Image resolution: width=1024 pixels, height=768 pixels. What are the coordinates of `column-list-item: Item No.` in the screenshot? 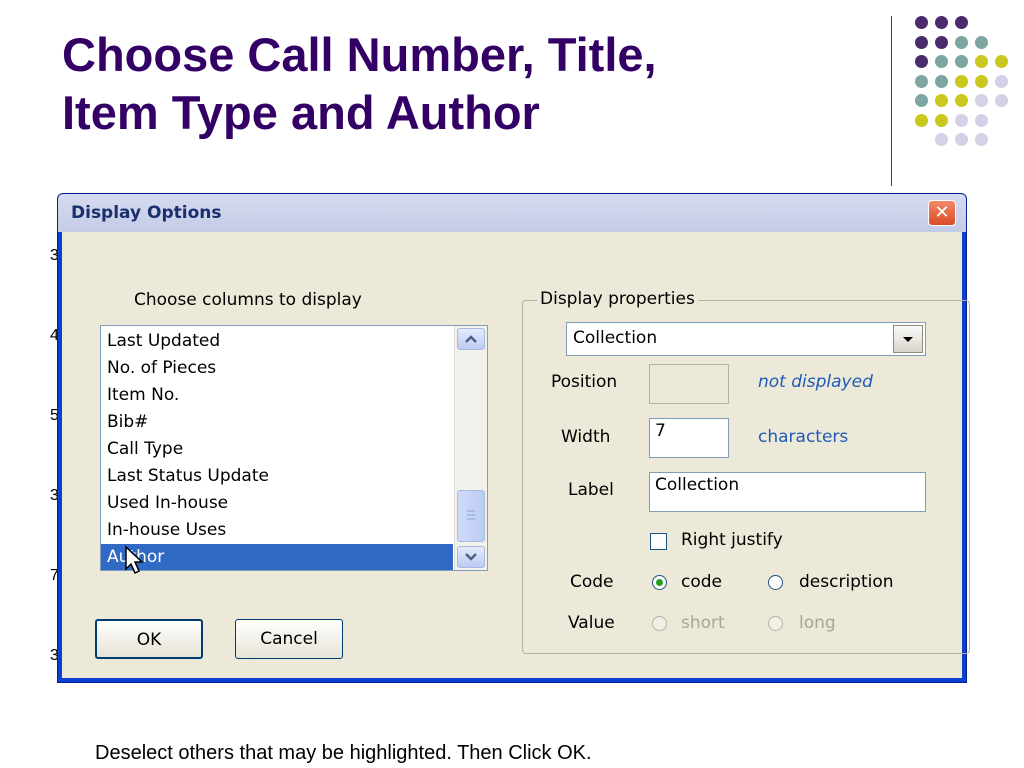 It's located at (277, 395).